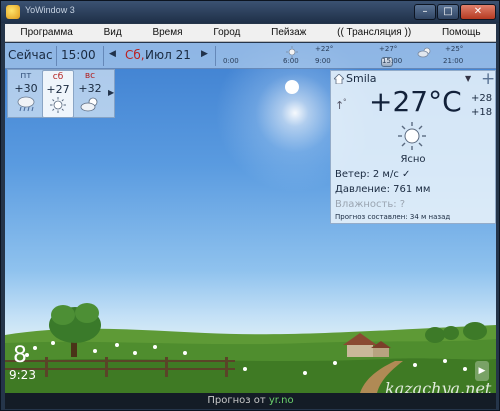  I want to click on city-dropdown-icon: ▼, so click(468, 78).